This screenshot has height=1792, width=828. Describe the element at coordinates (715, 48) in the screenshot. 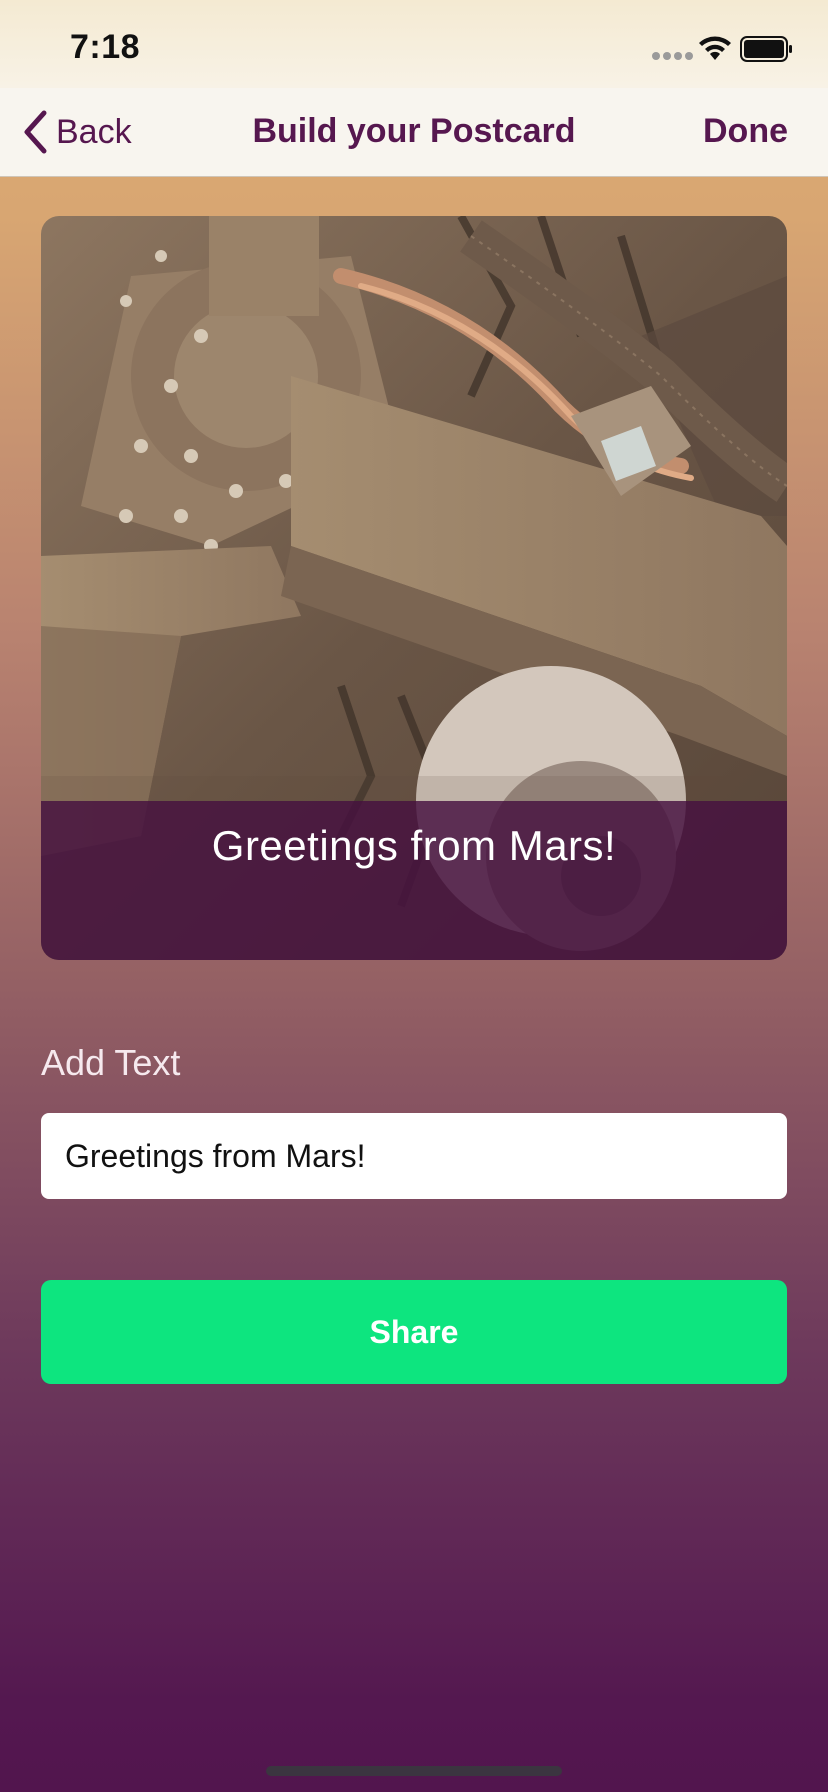

I see `wifi-icon` at that location.